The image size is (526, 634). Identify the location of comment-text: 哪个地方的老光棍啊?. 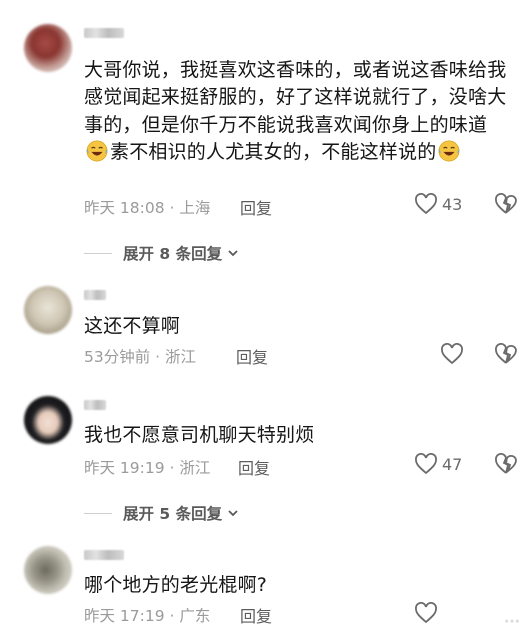
(176, 585).